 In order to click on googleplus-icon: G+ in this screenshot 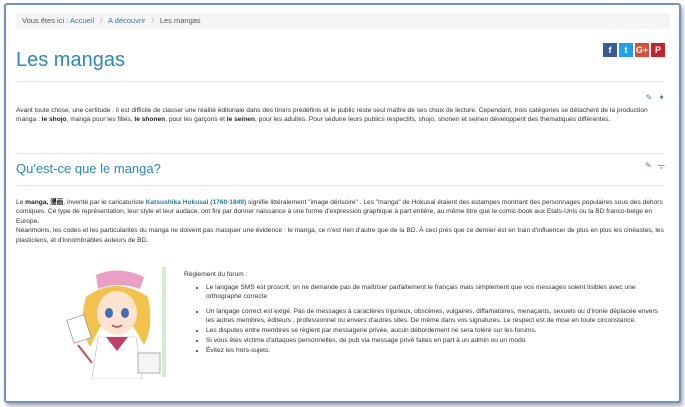, I will do `click(642, 50)`.